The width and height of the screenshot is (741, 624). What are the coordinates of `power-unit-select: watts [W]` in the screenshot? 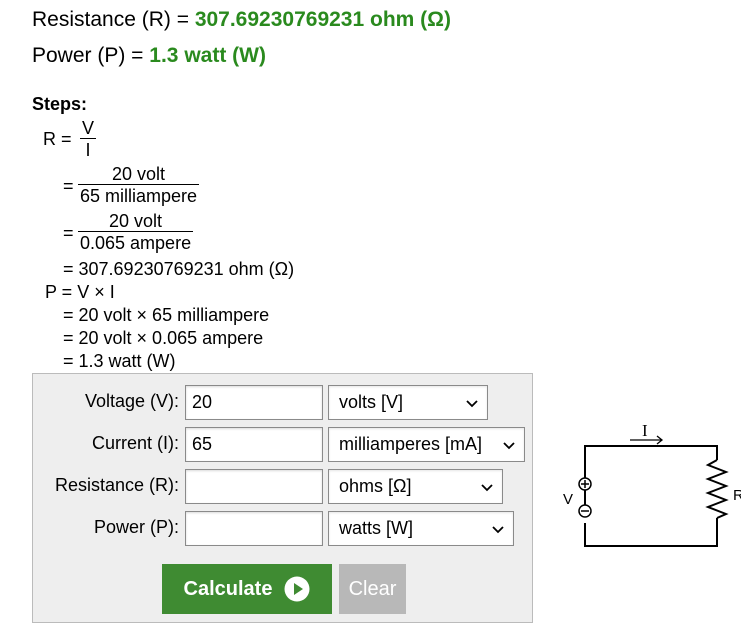 It's located at (421, 528).